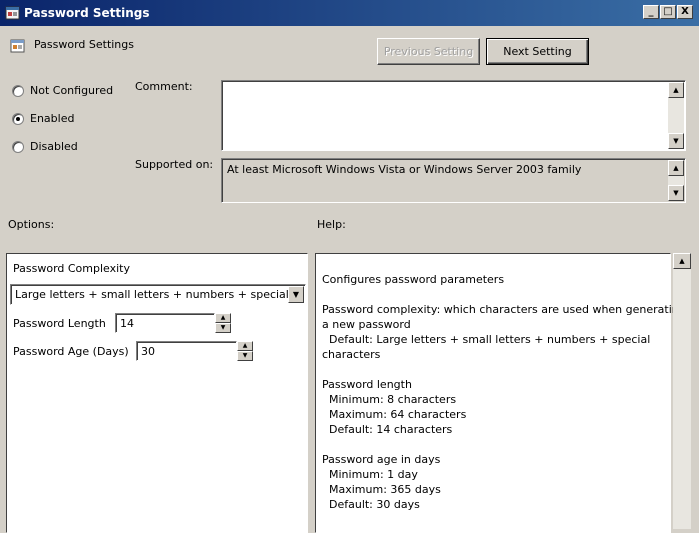 This screenshot has height=533, width=699. What do you see at coordinates (87, 13) in the screenshot?
I see `window-title: Password Settings` at bounding box center [87, 13].